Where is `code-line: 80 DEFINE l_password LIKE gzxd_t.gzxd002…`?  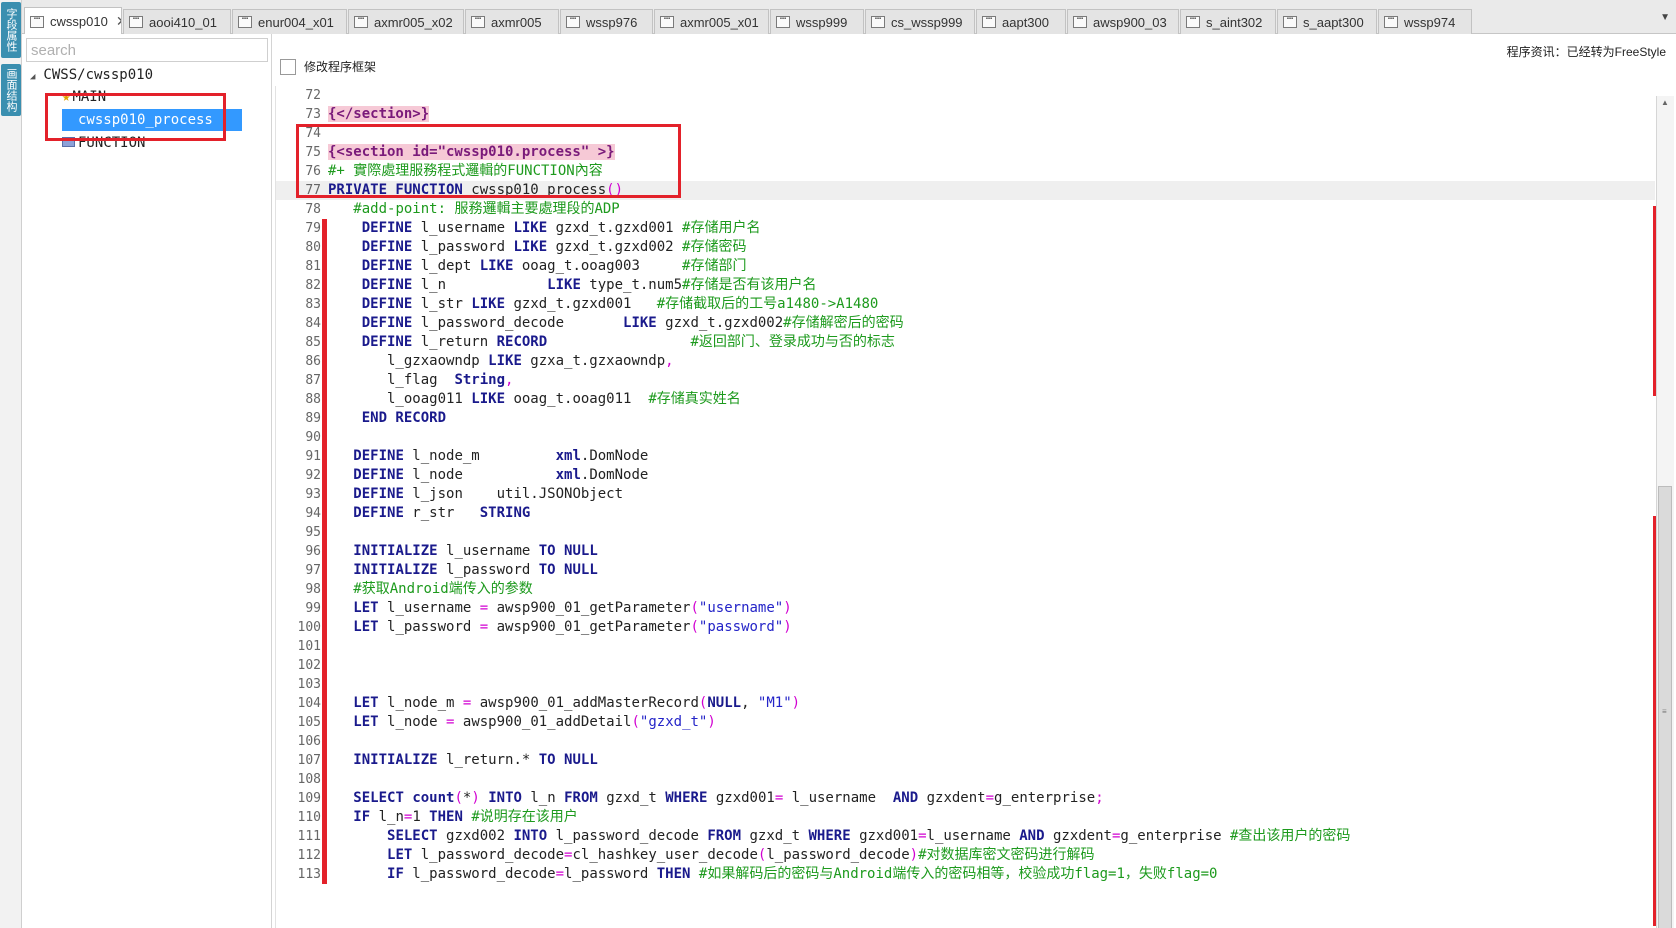 code-line: 80 DEFINE l_password LIKE gzxd_t.gzxd002… is located at coordinates (526, 247).